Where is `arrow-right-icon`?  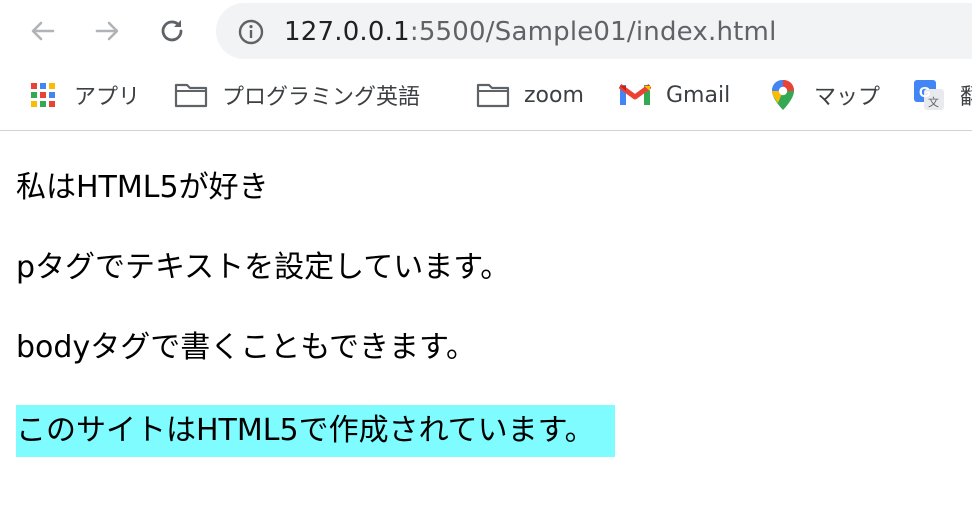 arrow-right-icon is located at coordinates (107, 31).